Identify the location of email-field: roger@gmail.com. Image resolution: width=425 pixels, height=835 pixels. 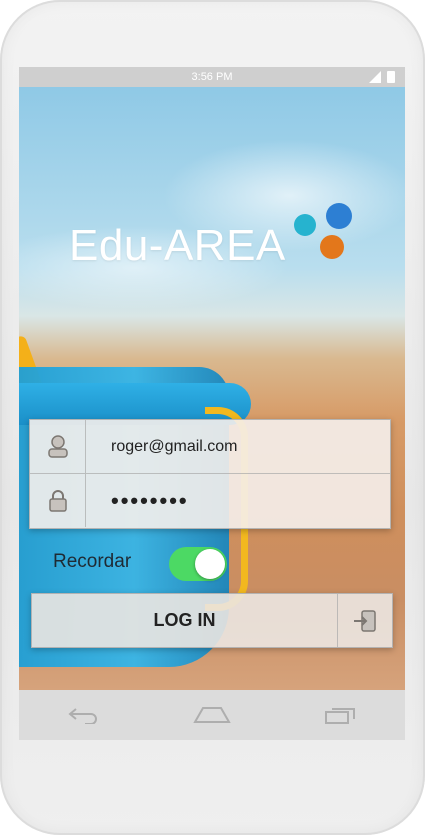
(210, 447).